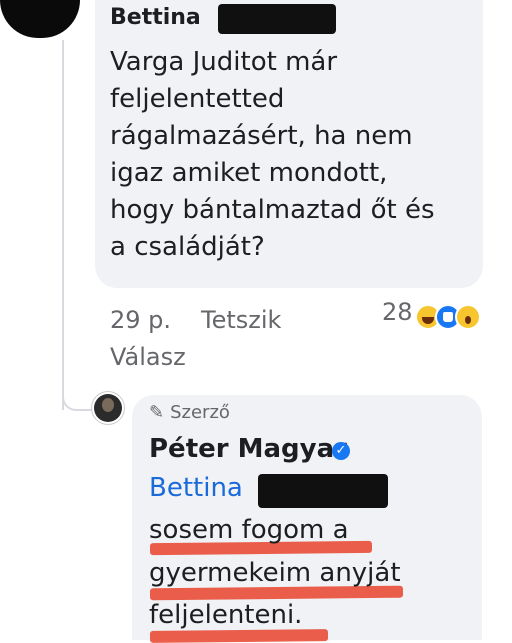 This screenshot has height=643, width=512. I want to click on wow-icon, so click(468, 317).